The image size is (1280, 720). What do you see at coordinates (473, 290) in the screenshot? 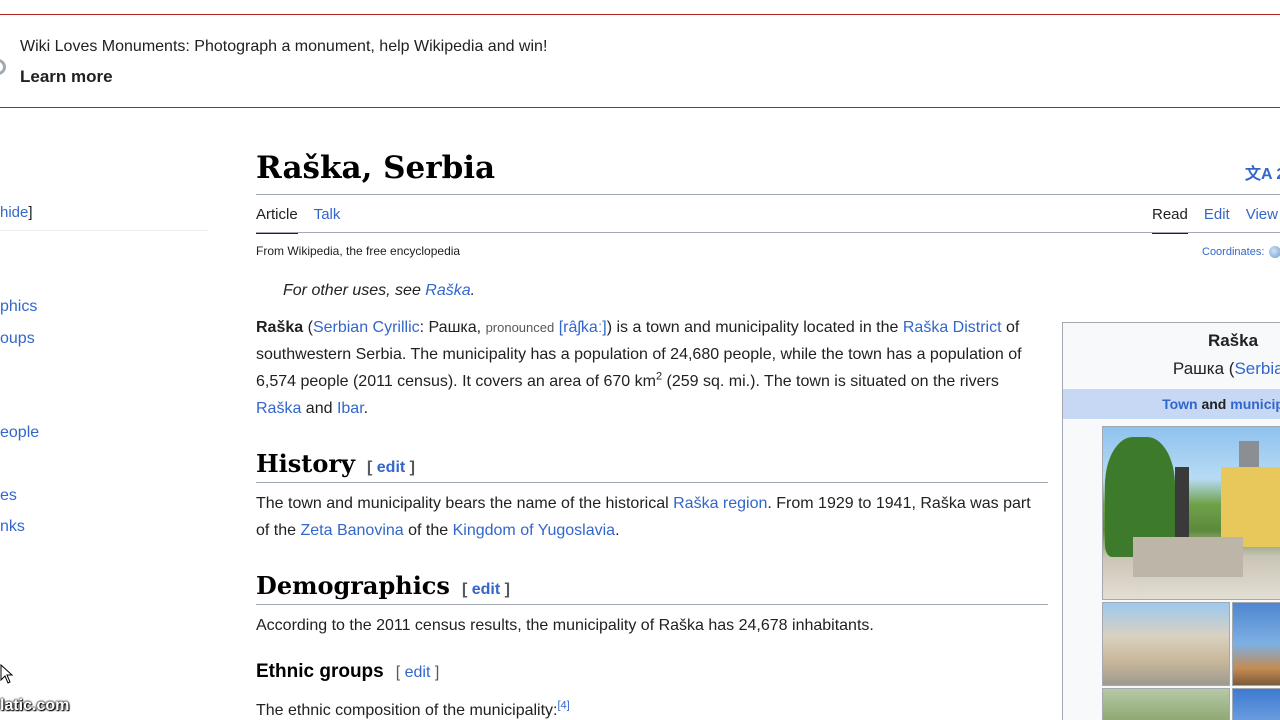
I see `hatnote-end: .` at bounding box center [473, 290].